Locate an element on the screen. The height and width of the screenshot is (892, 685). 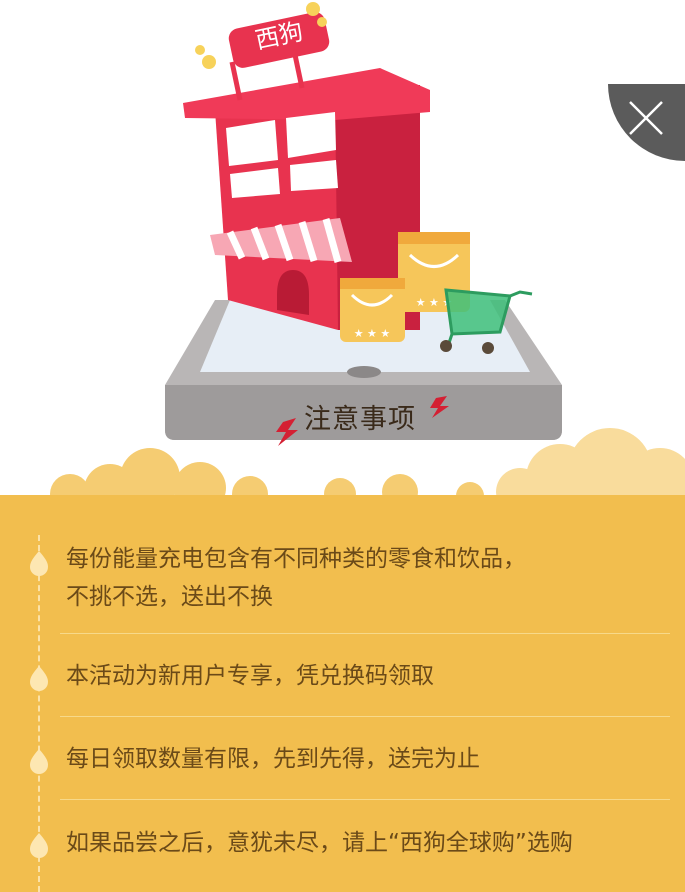
rule-item-3: 每日领取数量有限，先到先得，送完为止 is located at coordinates (366, 759).